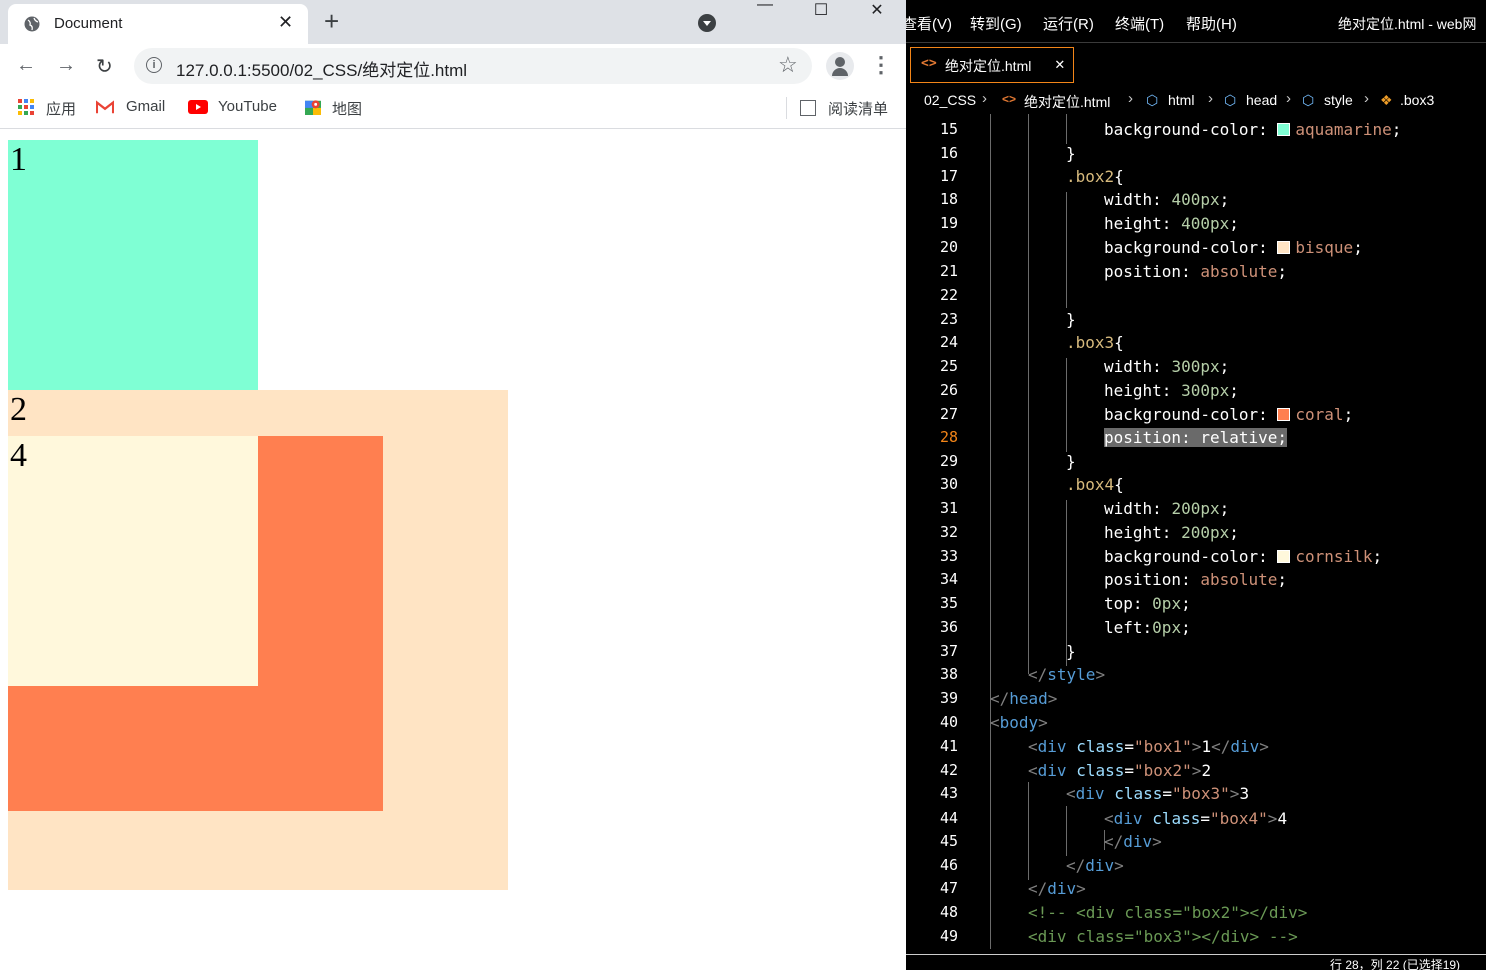 The height and width of the screenshot is (970, 1486). Describe the element at coordinates (1095, 342) in the screenshot. I see `code-line: .box3{` at that location.